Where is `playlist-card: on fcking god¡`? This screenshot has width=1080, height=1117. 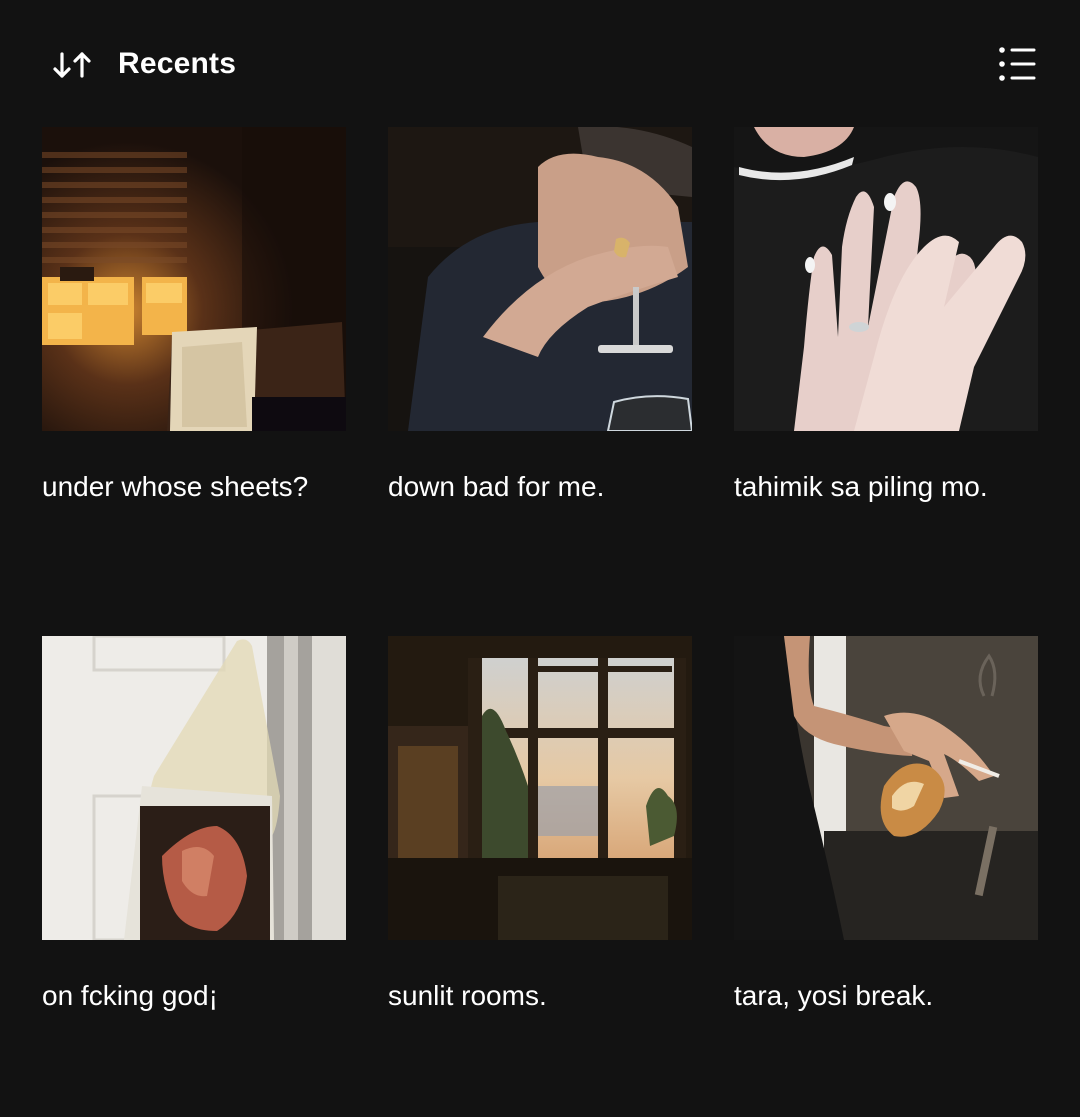 playlist-card: on fcking god¡ is located at coordinates (194, 825).